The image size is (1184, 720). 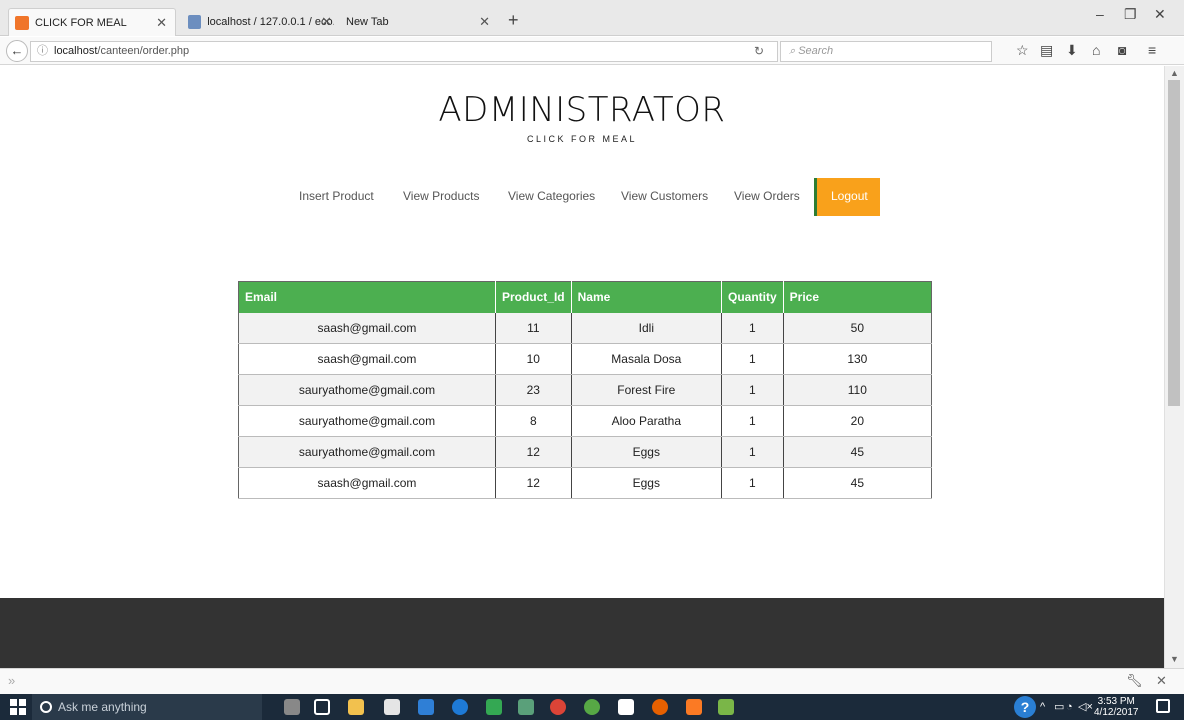 I want to click on site-favicon-icon, so click(x=22, y=22).